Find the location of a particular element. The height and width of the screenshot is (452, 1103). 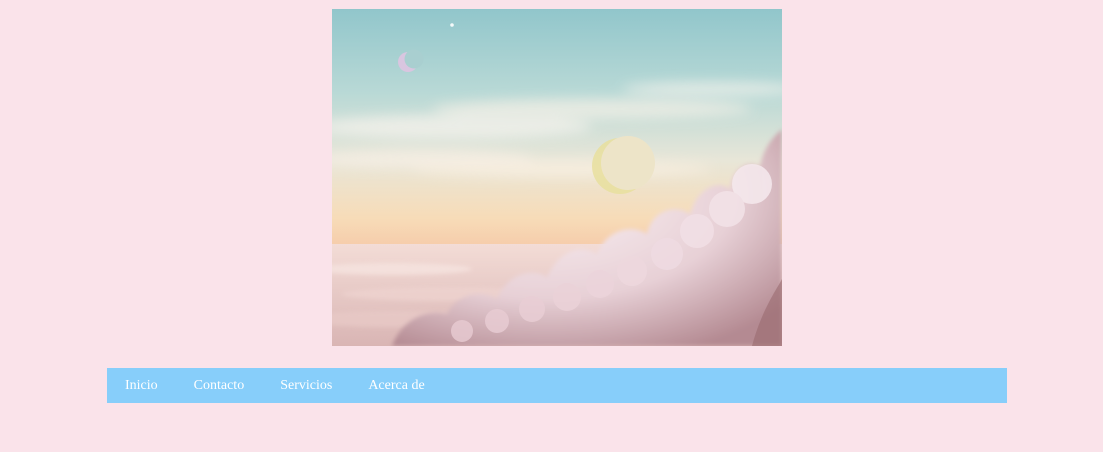

nav-item-acerca-de: Acerca de is located at coordinates (396, 385).